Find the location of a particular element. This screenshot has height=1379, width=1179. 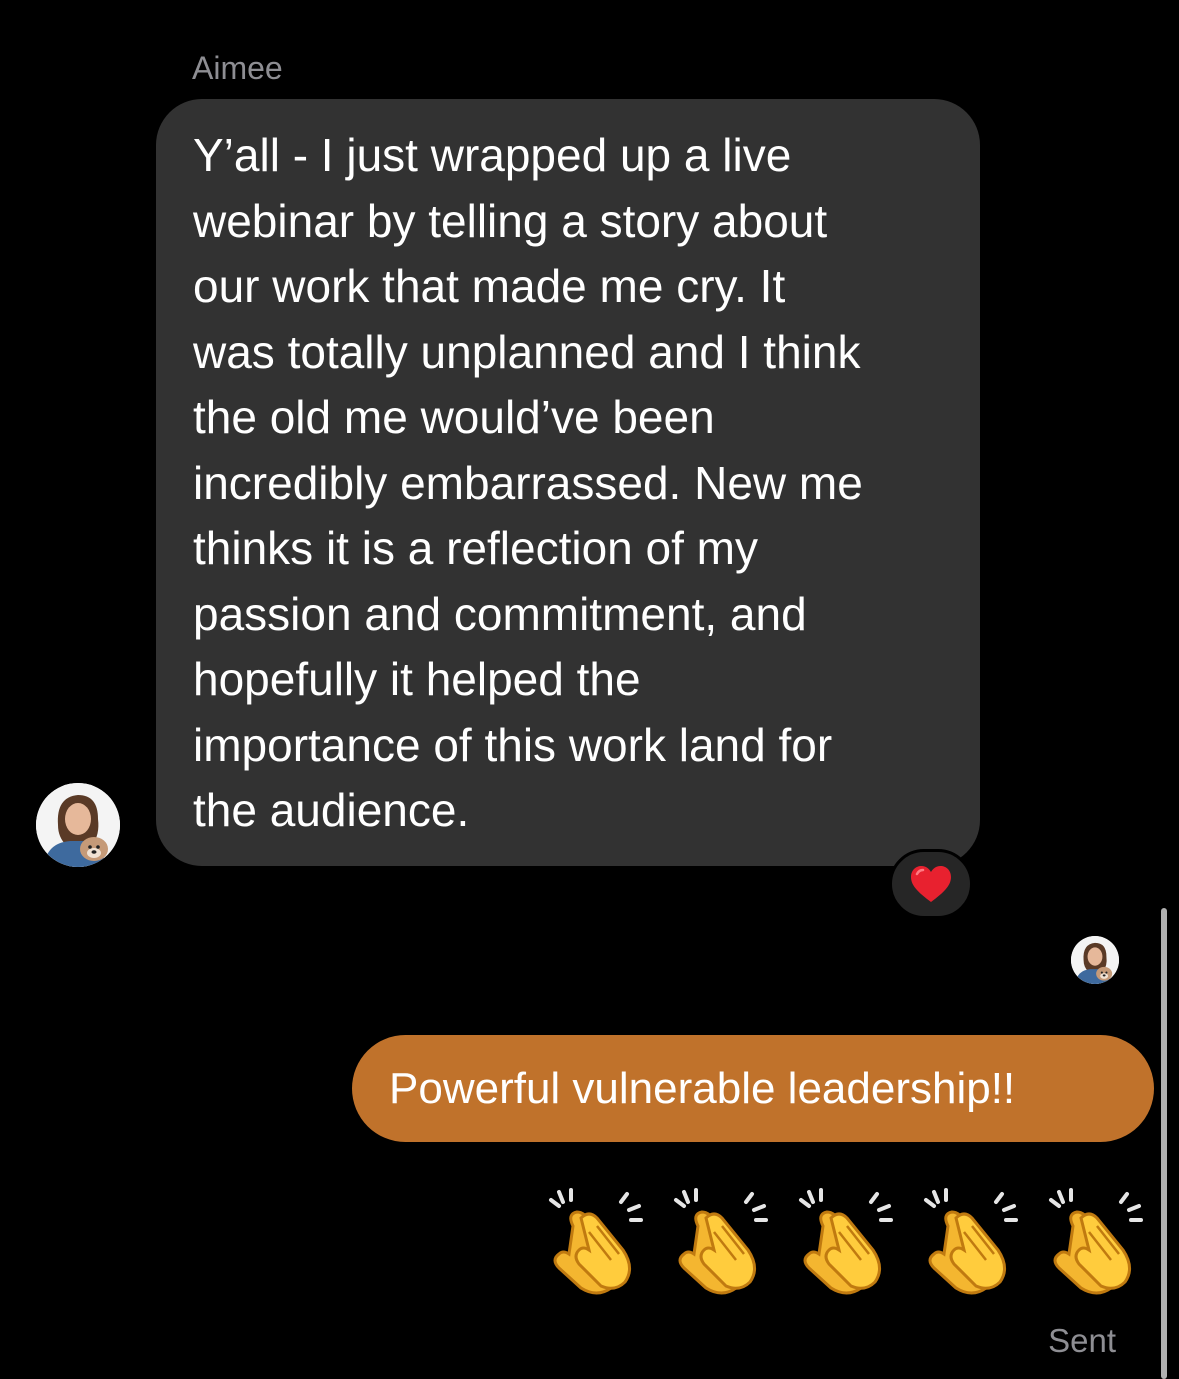

outgoing-message-bubble: Powerful vulnerable leadership!! is located at coordinates (753, 1088).